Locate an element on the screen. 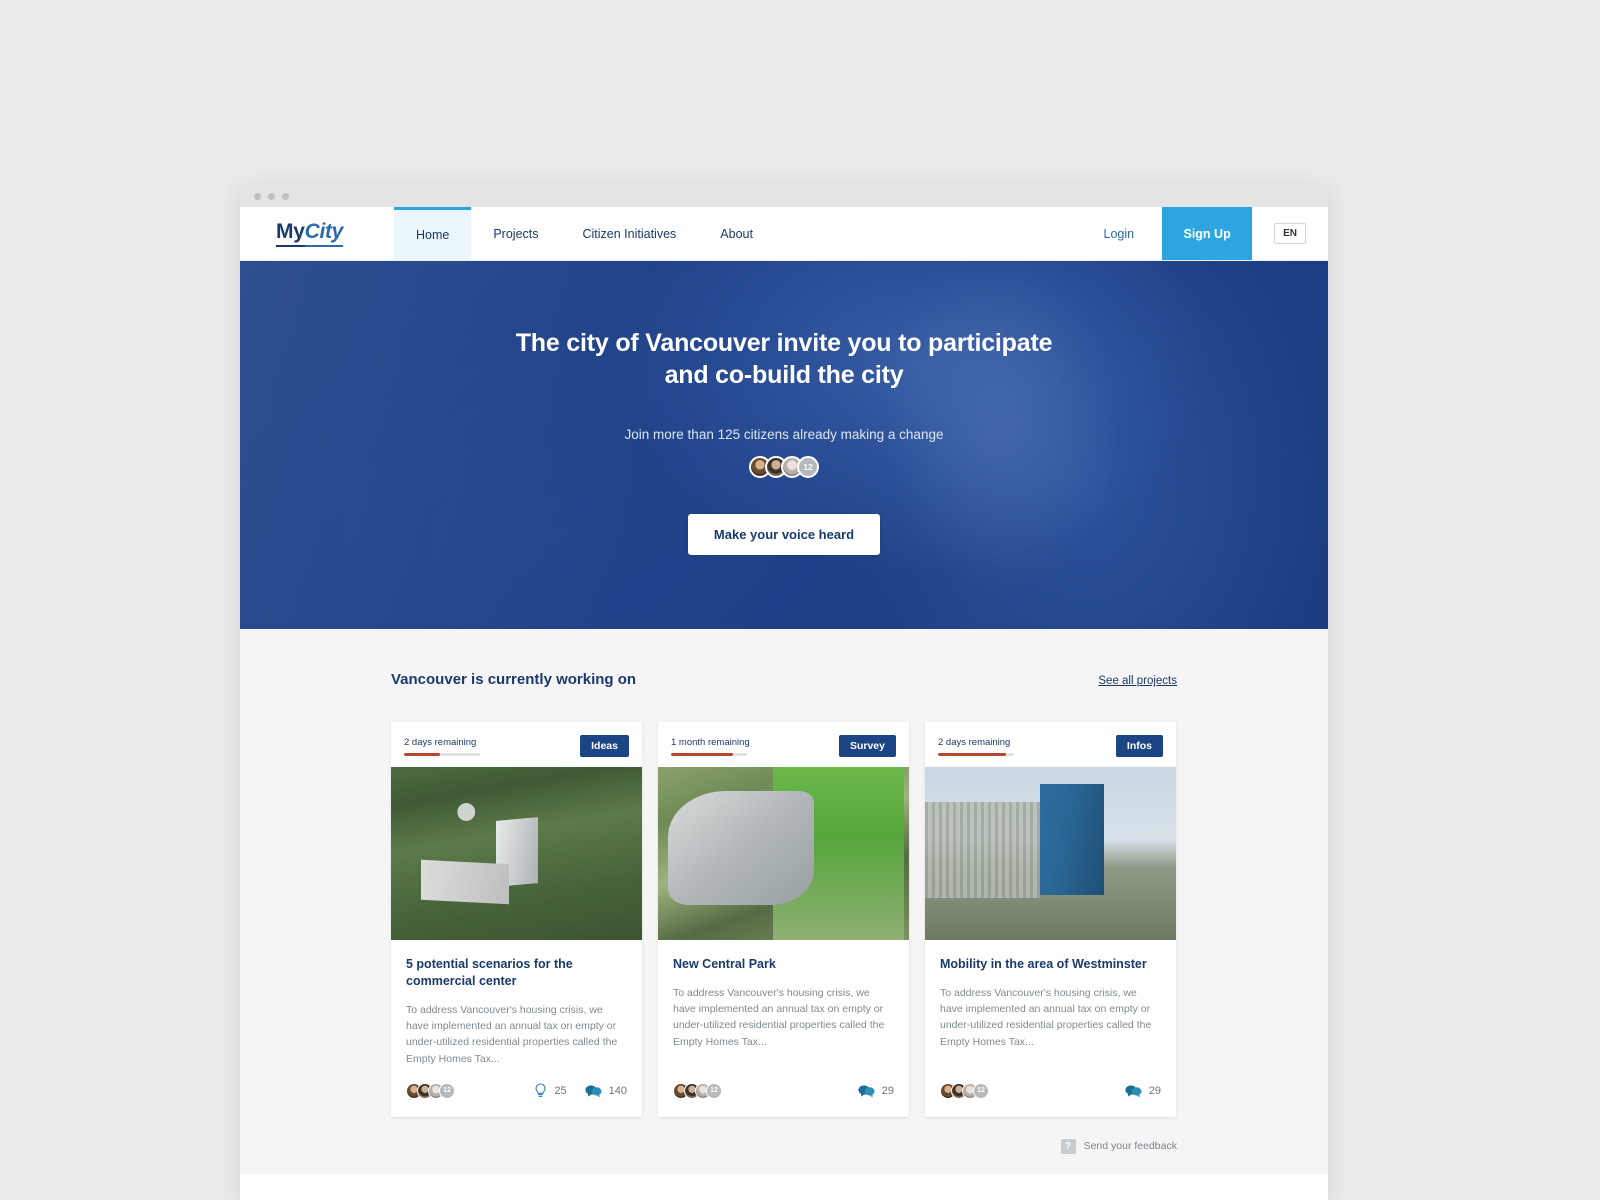 The height and width of the screenshot is (1200, 1600). language-selector: EN is located at coordinates (1290, 233).